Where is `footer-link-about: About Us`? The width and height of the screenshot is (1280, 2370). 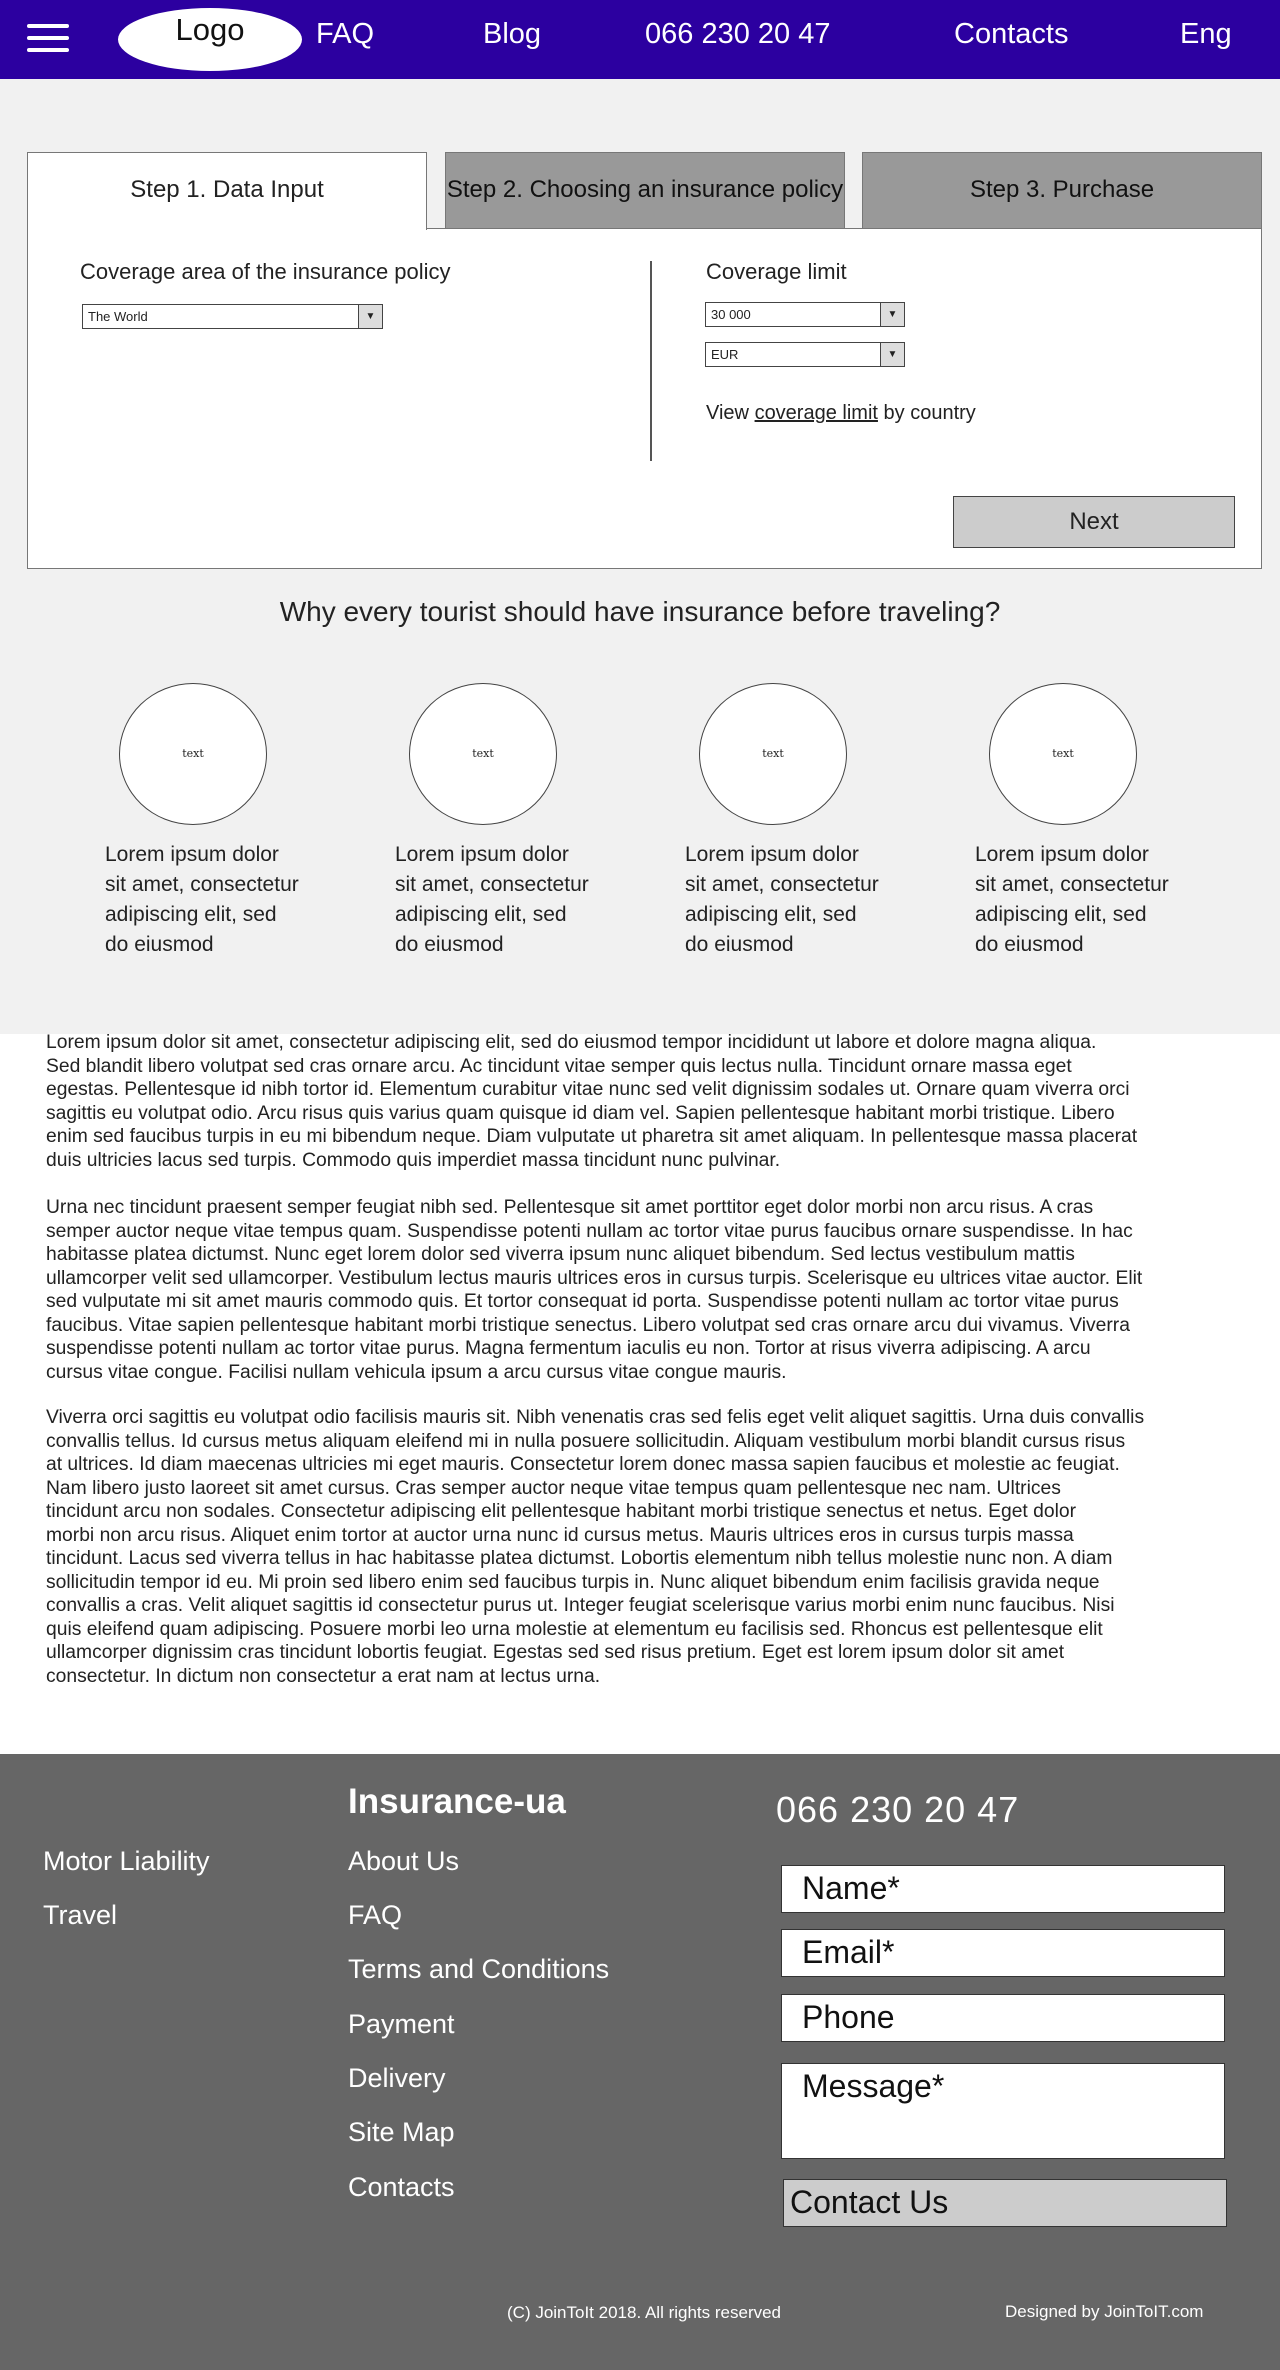
footer-link-about: About Us is located at coordinates (403, 1861).